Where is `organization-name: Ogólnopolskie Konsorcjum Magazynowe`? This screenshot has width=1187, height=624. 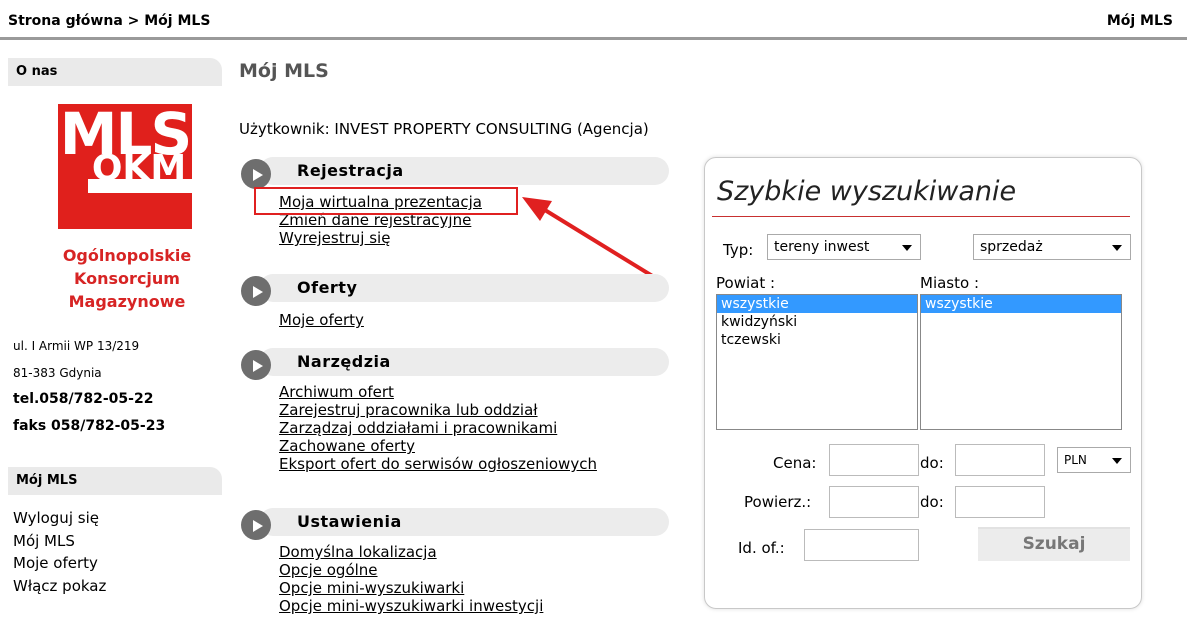 organization-name: Ogólnopolskie Konsorcjum Magazynowe is located at coordinates (127, 278).